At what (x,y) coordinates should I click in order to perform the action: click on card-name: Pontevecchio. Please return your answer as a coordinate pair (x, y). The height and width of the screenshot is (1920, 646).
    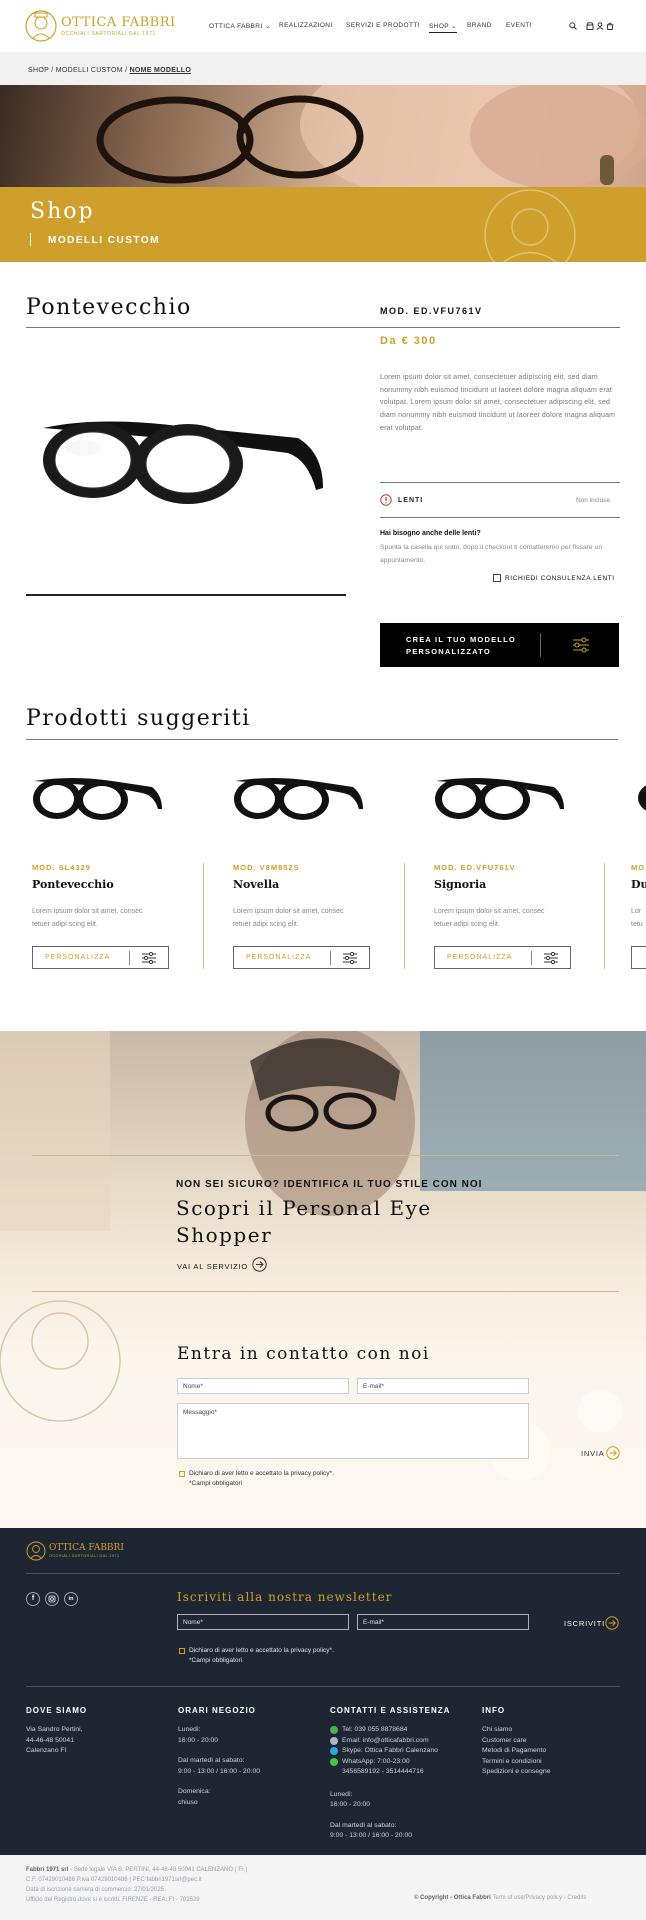
    Looking at the image, I should click on (73, 884).